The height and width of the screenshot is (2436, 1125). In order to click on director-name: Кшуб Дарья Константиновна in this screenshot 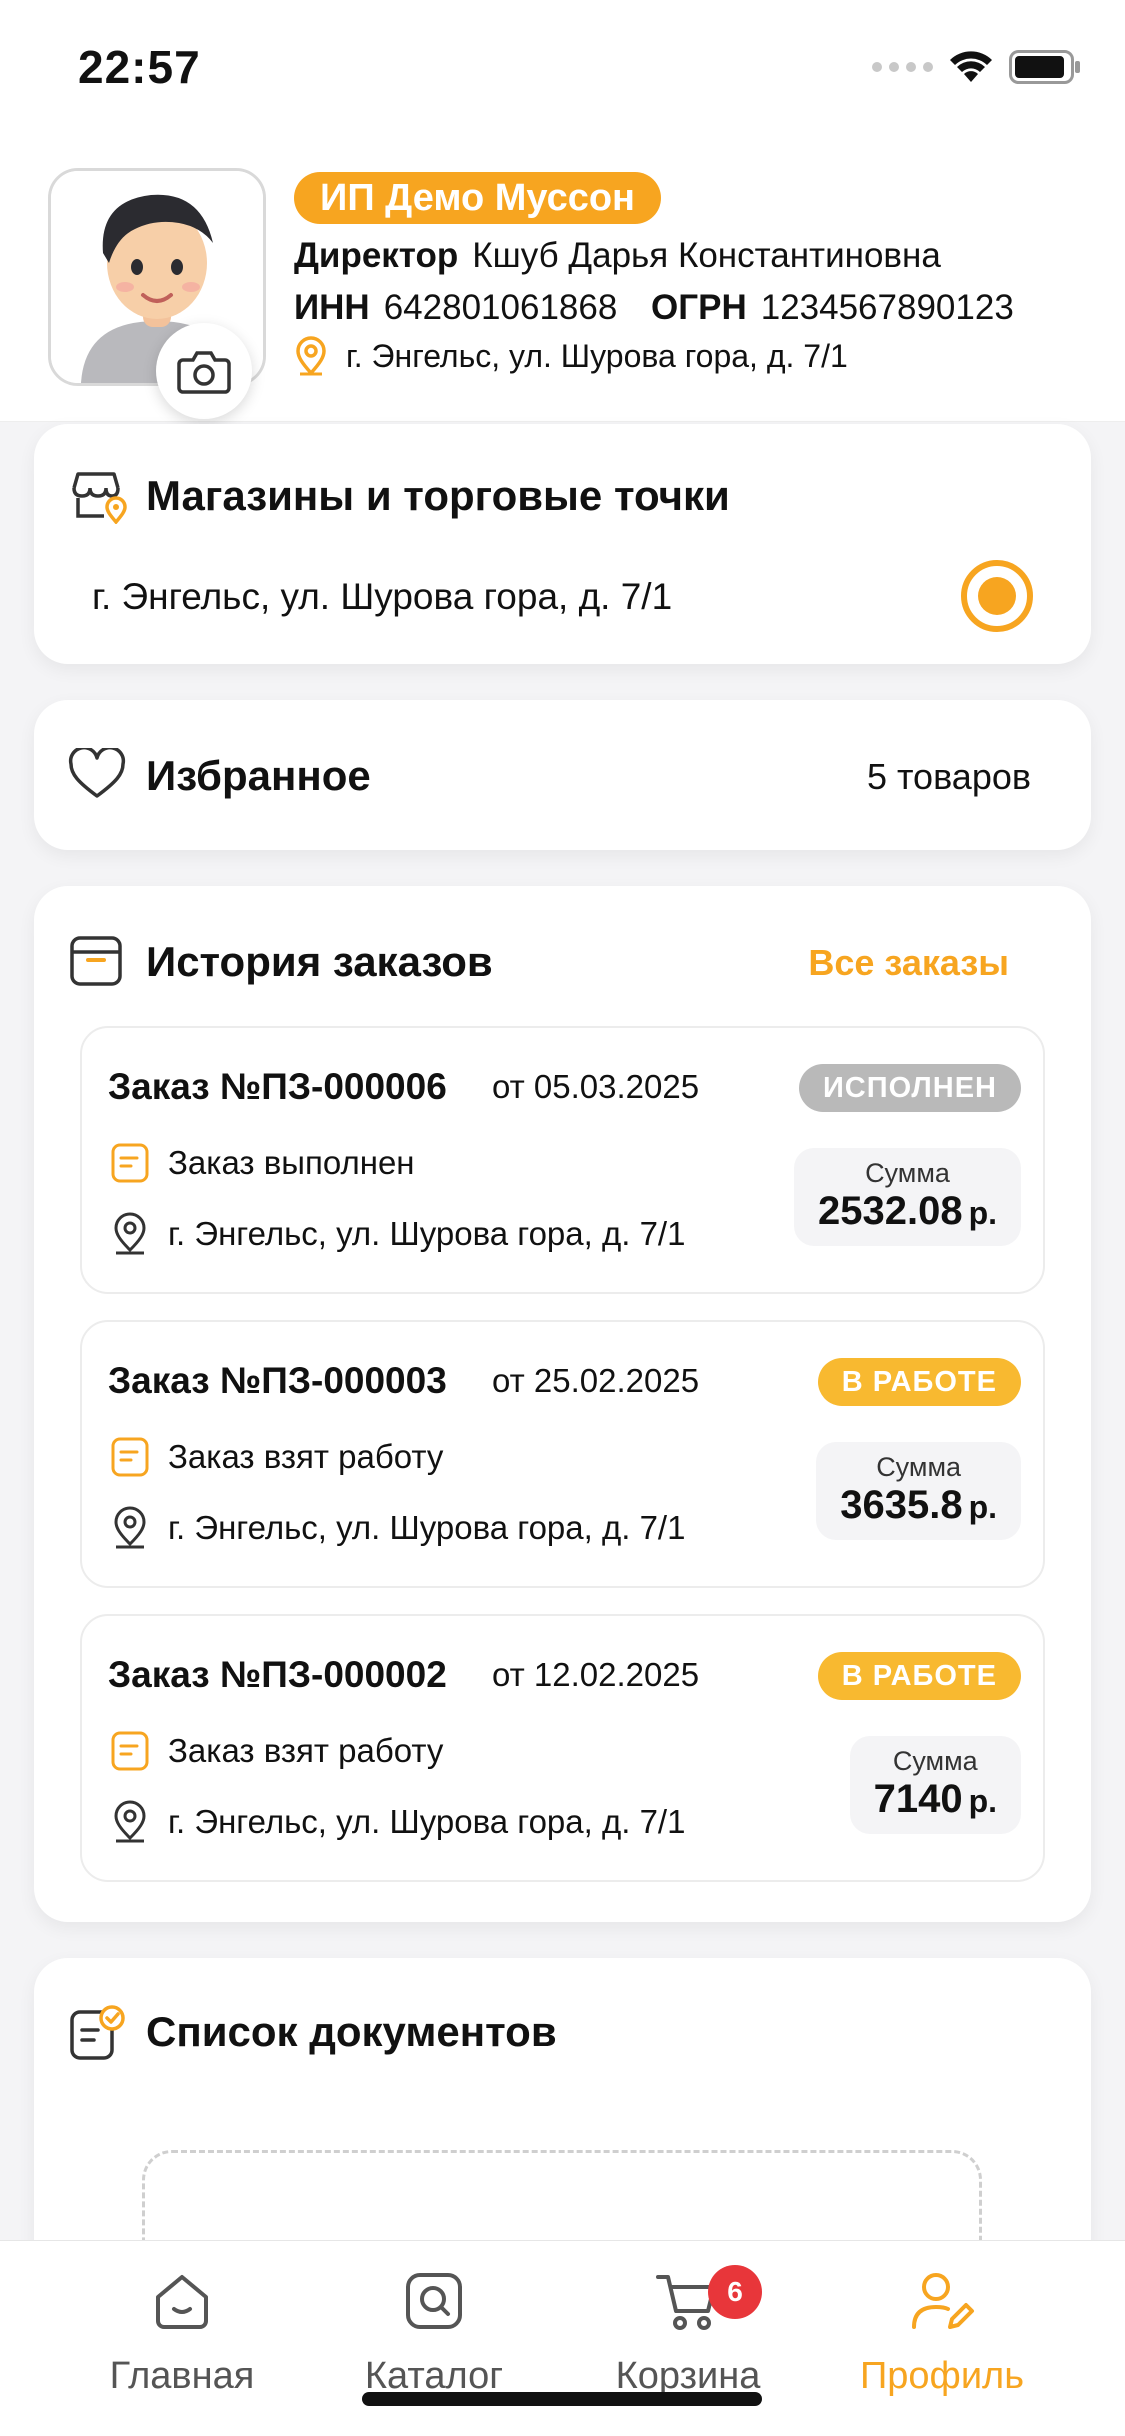, I will do `click(706, 255)`.